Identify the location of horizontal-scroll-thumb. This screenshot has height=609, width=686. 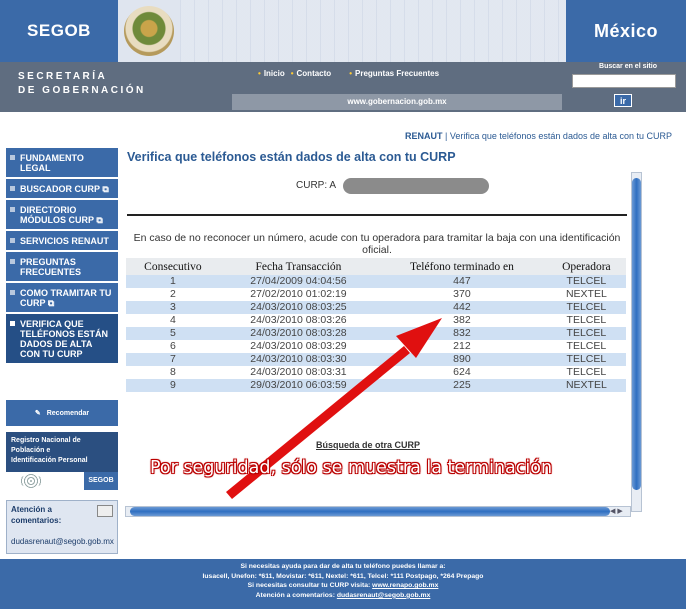
(370, 511).